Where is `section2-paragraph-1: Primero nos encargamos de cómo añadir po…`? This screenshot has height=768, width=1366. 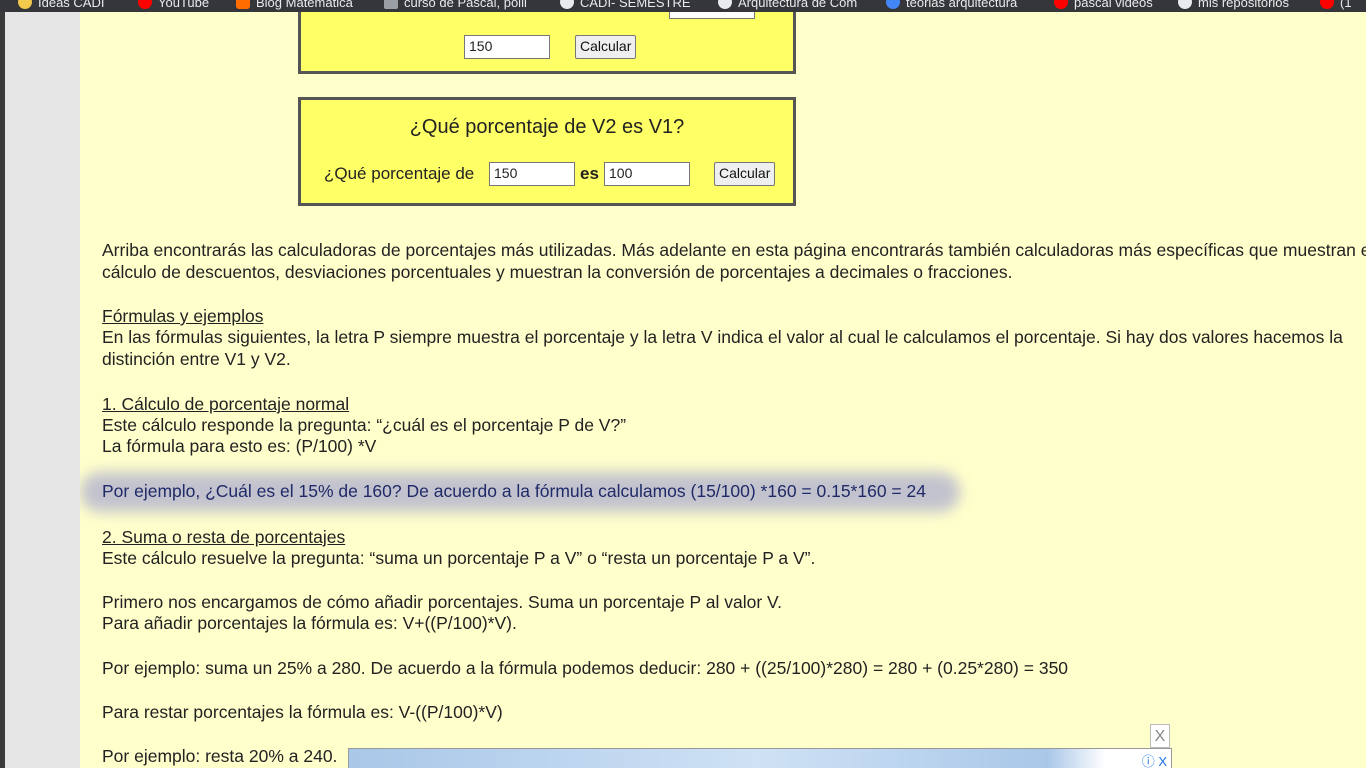 section2-paragraph-1: Primero nos encargamos de cómo añadir po… is located at coordinates (442, 602).